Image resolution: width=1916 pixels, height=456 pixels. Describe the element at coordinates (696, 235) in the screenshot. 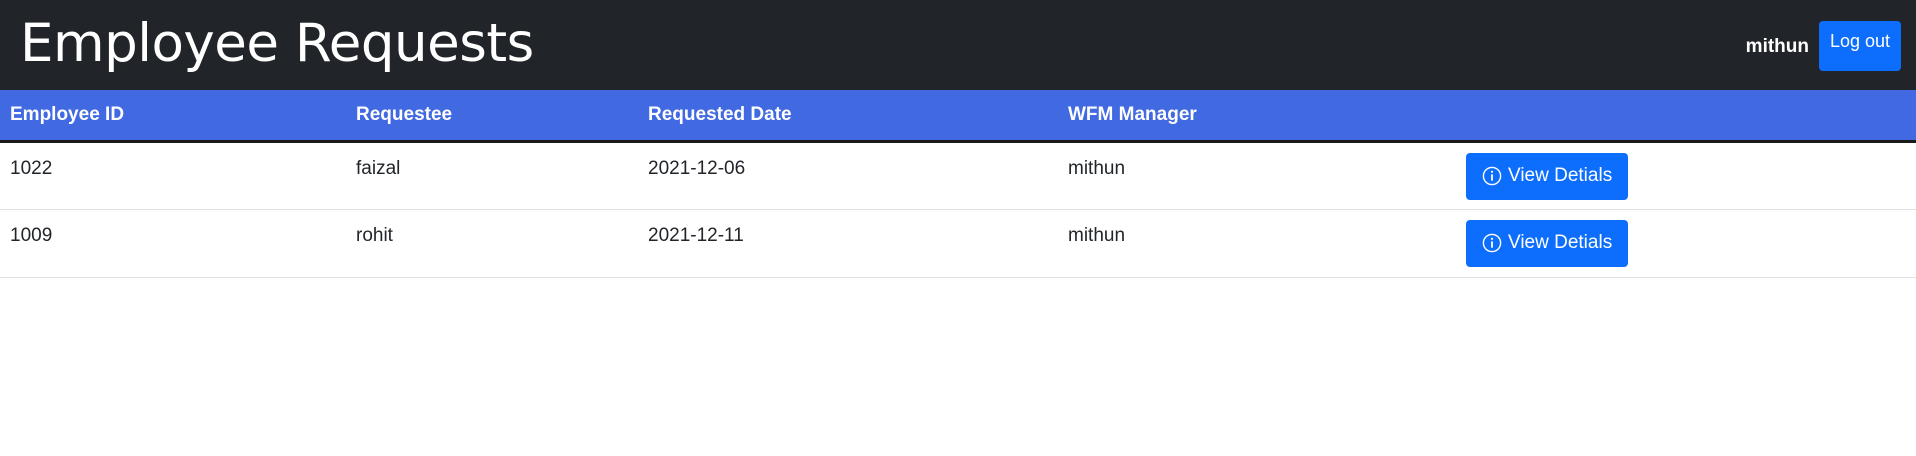

I see `cell-requested-date: 2021-12-11` at that location.